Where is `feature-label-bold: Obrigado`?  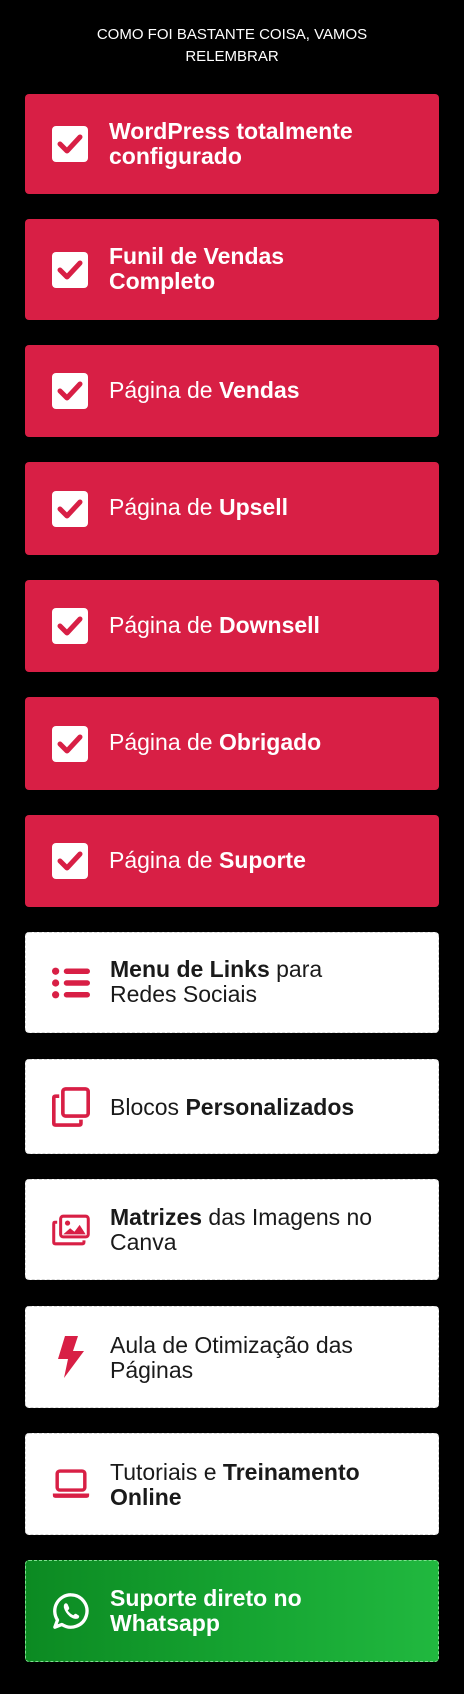 feature-label-bold: Obrigado is located at coordinates (270, 742).